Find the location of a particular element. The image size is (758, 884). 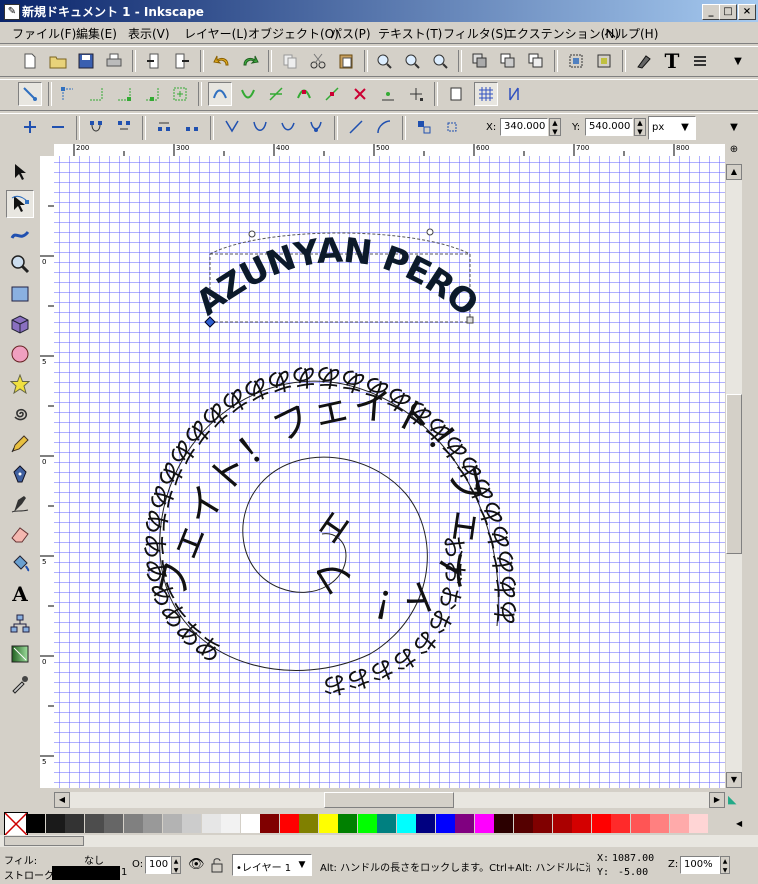

copy-icon is located at coordinates (290, 61).